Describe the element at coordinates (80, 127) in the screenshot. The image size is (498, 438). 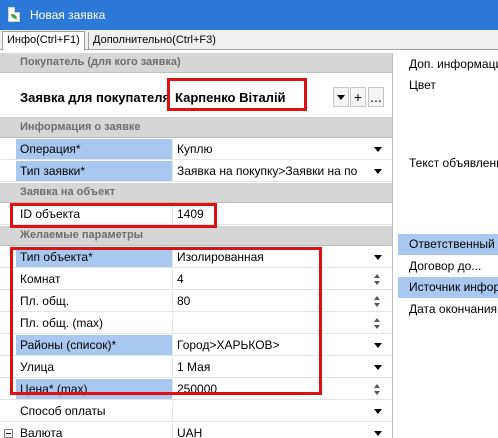
I see `section-title: Информация о заявке` at that location.